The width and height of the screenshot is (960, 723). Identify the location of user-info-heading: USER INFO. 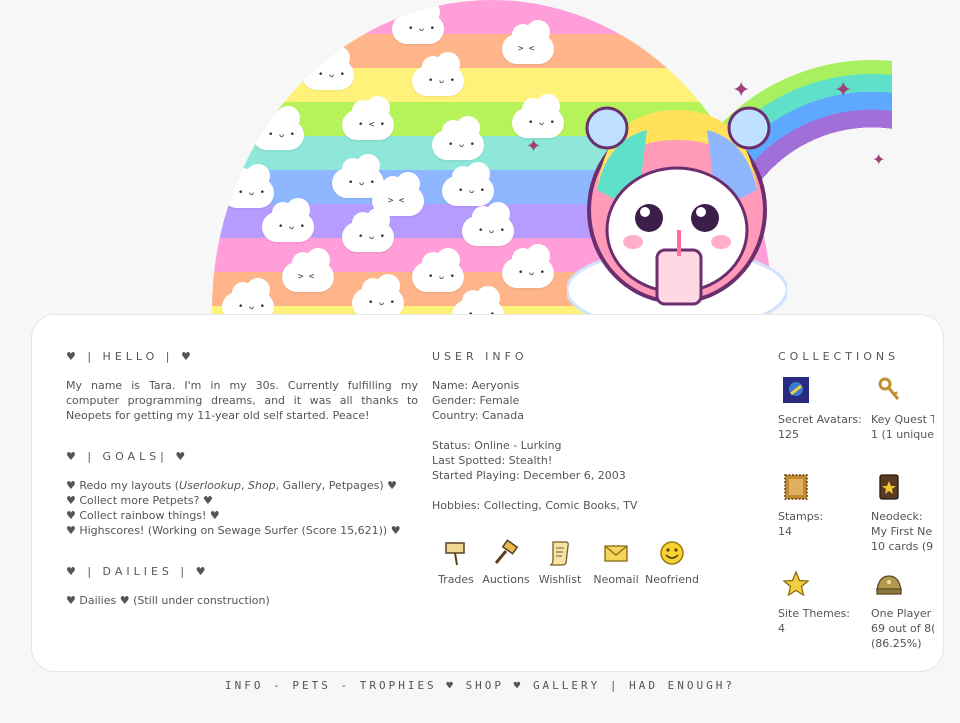
(480, 356).